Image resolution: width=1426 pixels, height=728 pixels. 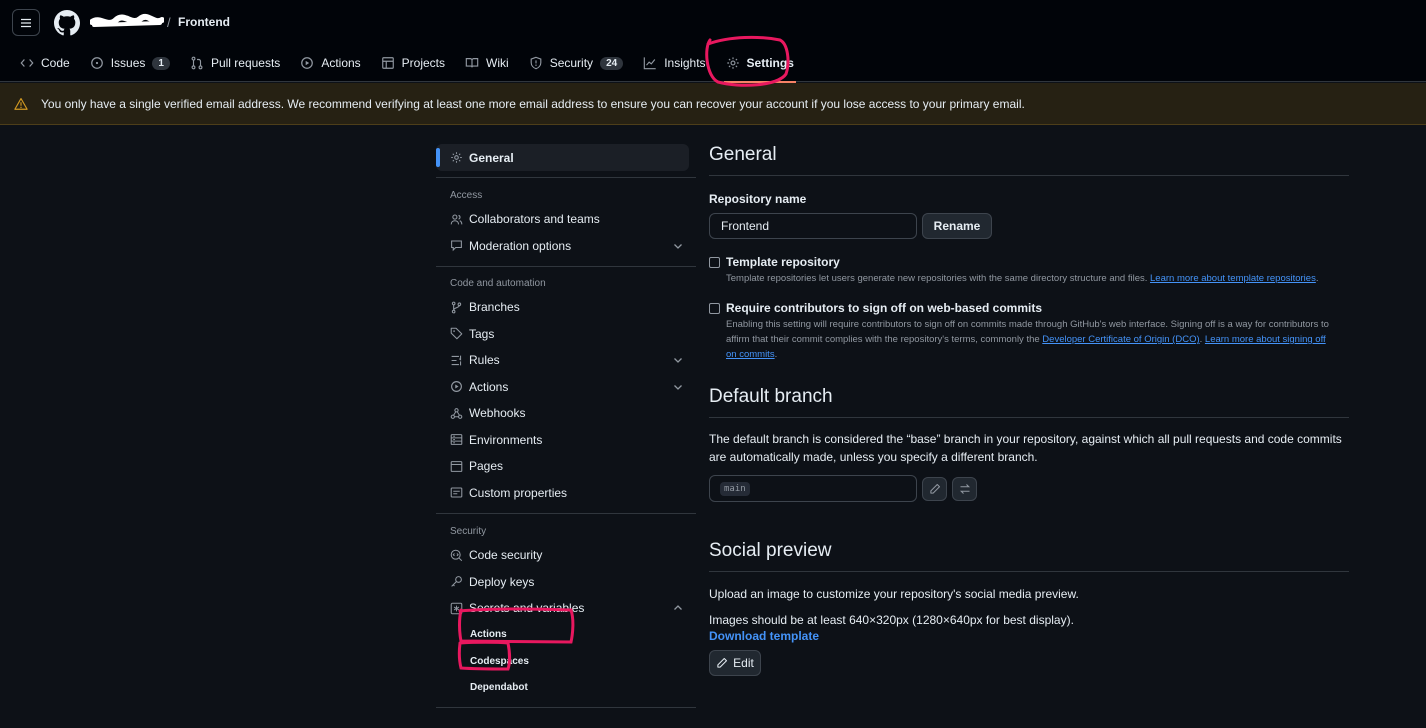 I want to click on download-template-link: Download template, so click(x=1029, y=636).